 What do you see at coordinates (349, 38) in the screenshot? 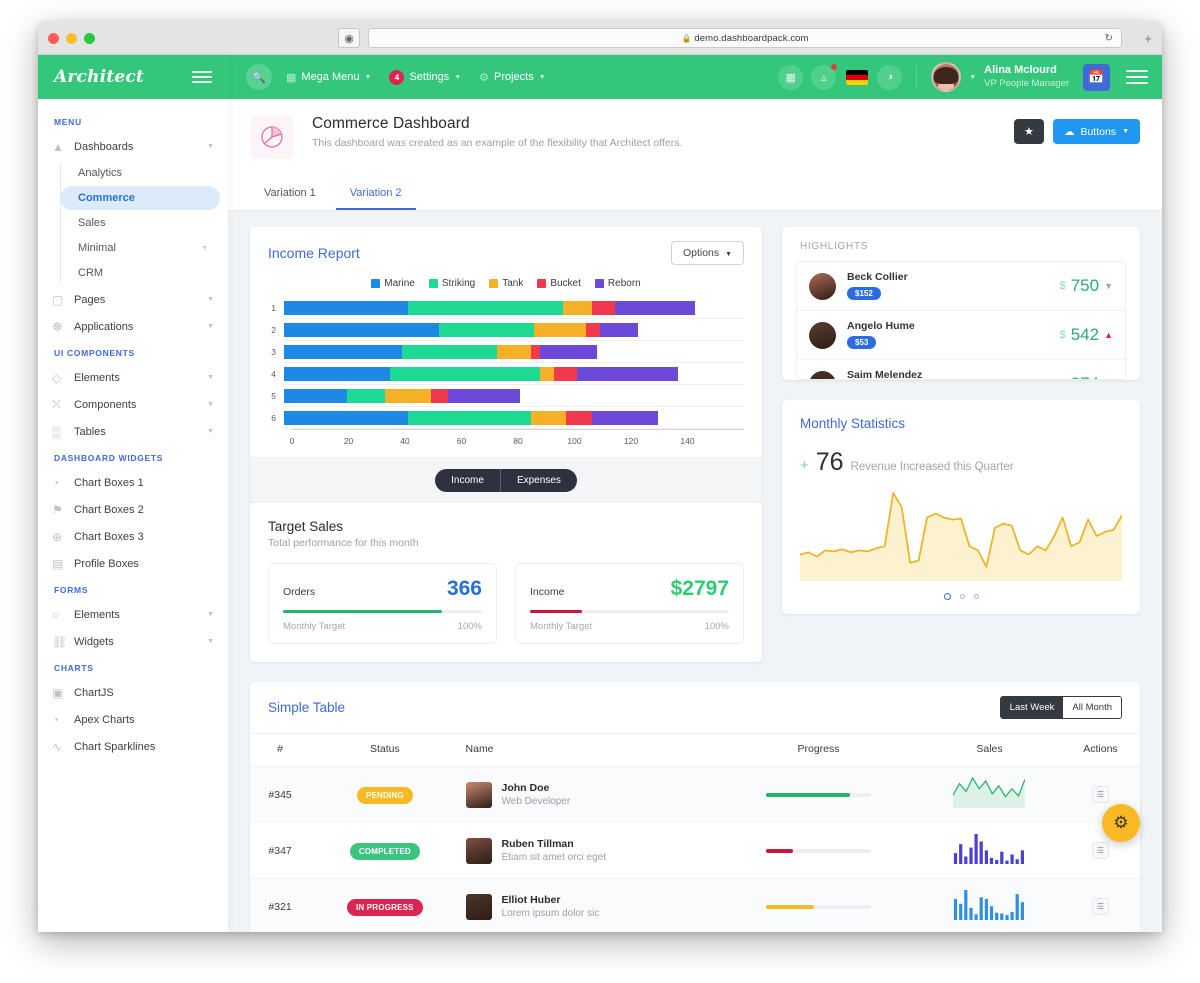
I see `shield-icon: ◉` at bounding box center [349, 38].